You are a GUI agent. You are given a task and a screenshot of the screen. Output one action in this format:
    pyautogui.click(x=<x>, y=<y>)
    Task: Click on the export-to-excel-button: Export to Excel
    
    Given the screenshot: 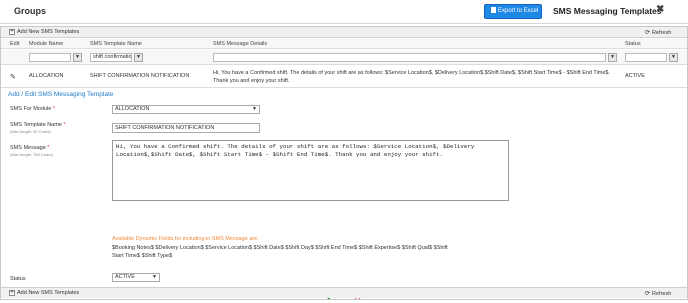 What is the action you would take?
    pyautogui.click(x=513, y=11)
    